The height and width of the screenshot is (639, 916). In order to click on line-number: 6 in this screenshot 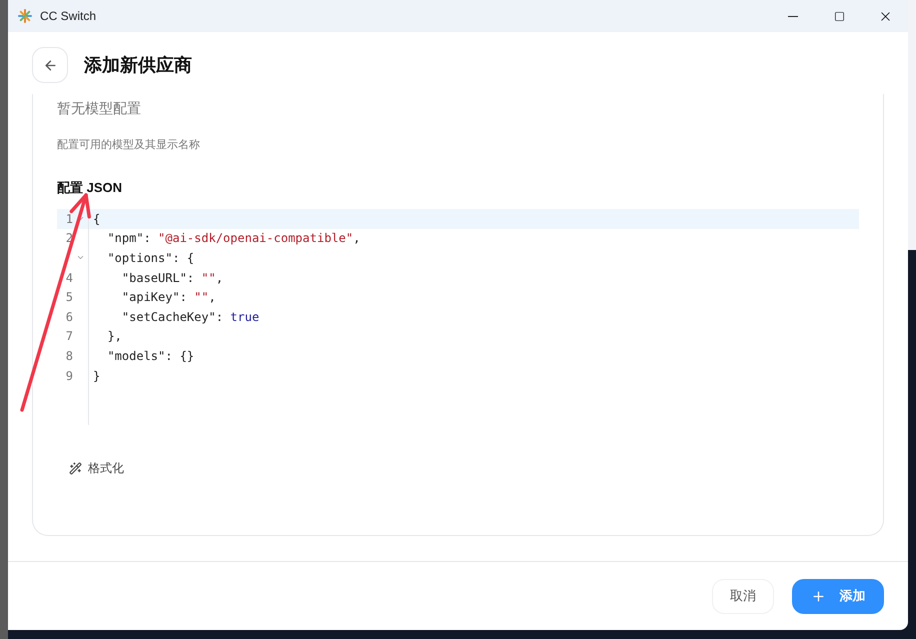, I will do `click(68, 317)`.